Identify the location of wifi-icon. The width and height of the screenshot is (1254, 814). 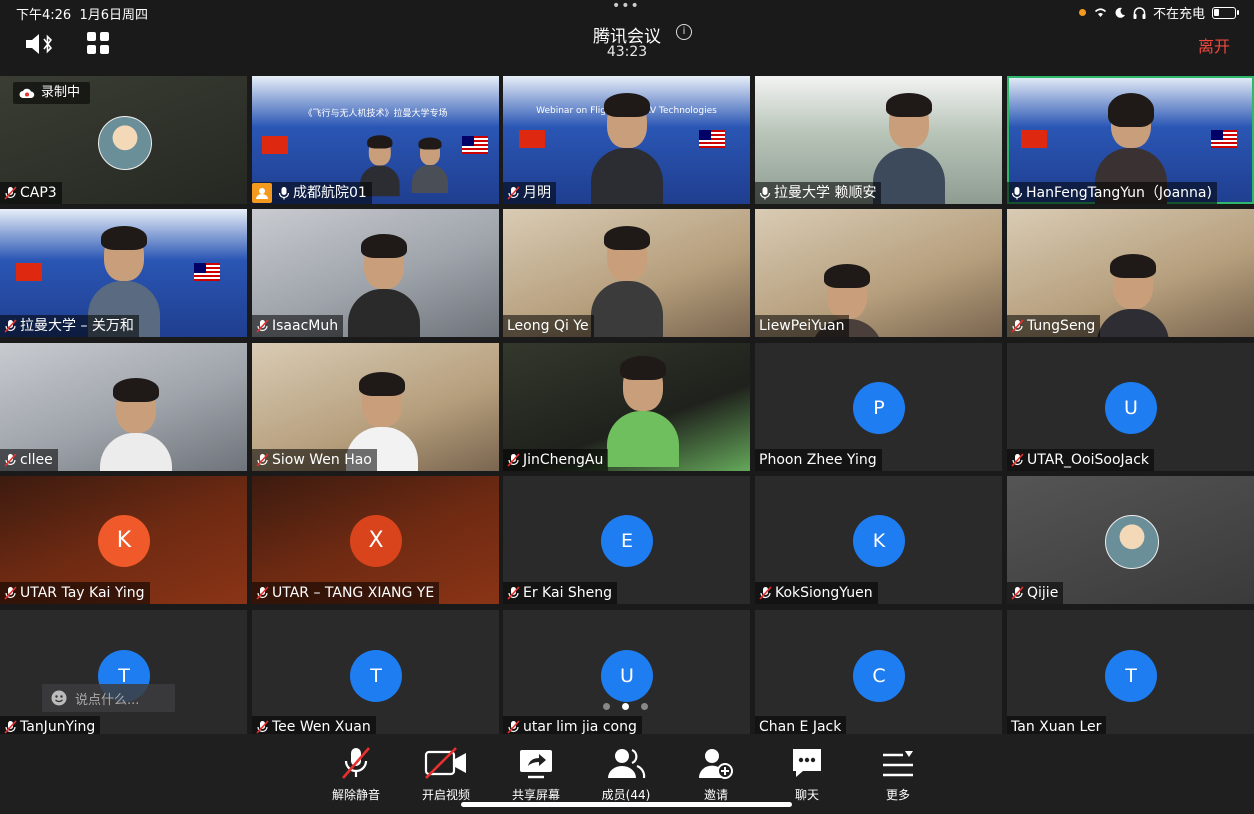
(1100, 12).